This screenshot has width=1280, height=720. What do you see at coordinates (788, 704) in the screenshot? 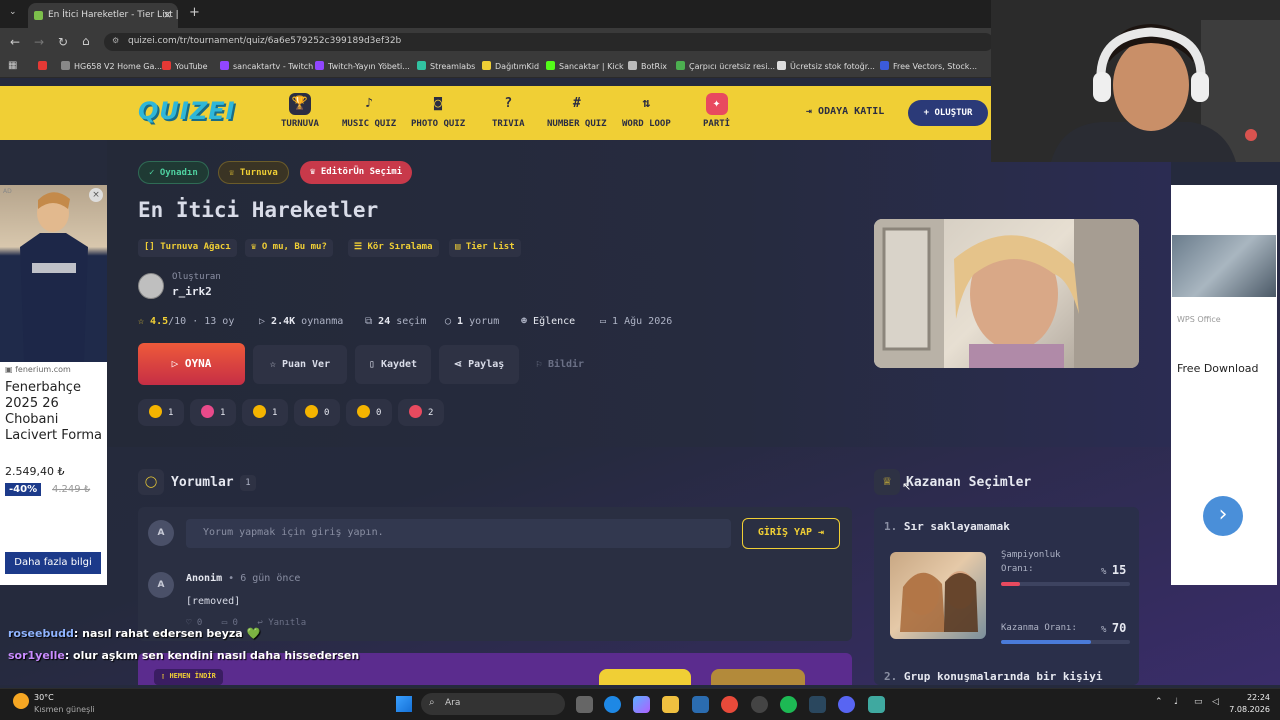
I see `spotify-icon` at bounding box center [788, 704].